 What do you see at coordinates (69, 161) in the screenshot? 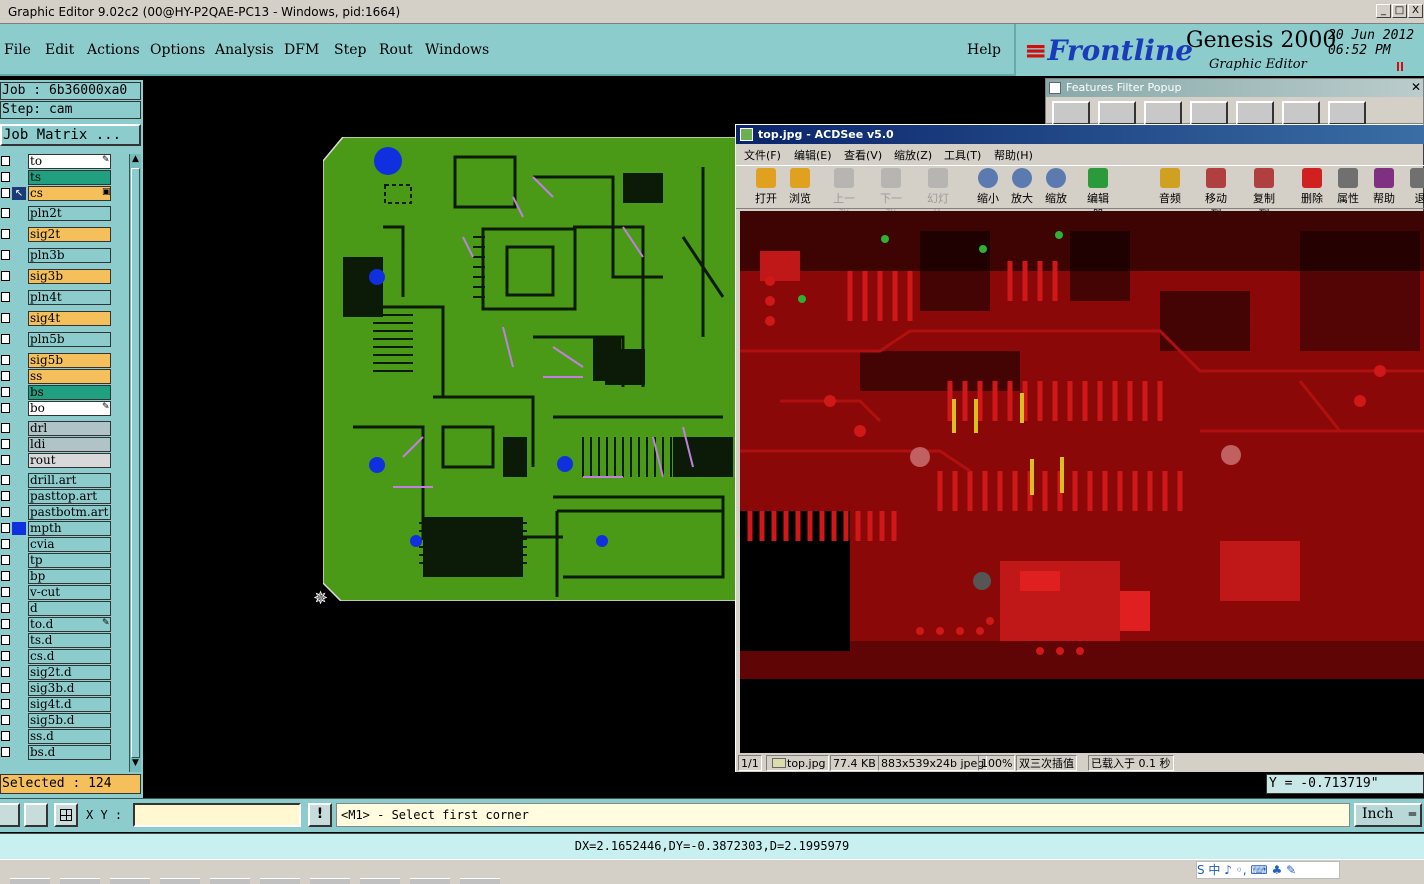
I see `layer-name: to` at bounding box center [69, 161].